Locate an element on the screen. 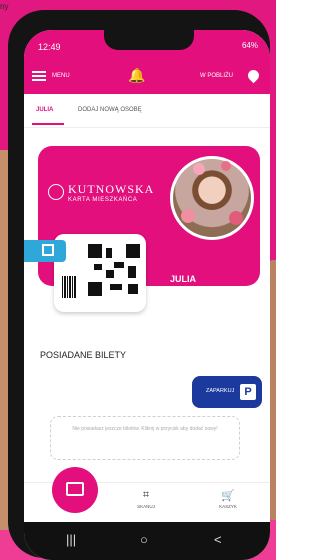 This screenshot has width=320, height=560. bottom-nav: ⌗ SKANUJ 🛒 KASZYK is located at coordinates (147, 494).